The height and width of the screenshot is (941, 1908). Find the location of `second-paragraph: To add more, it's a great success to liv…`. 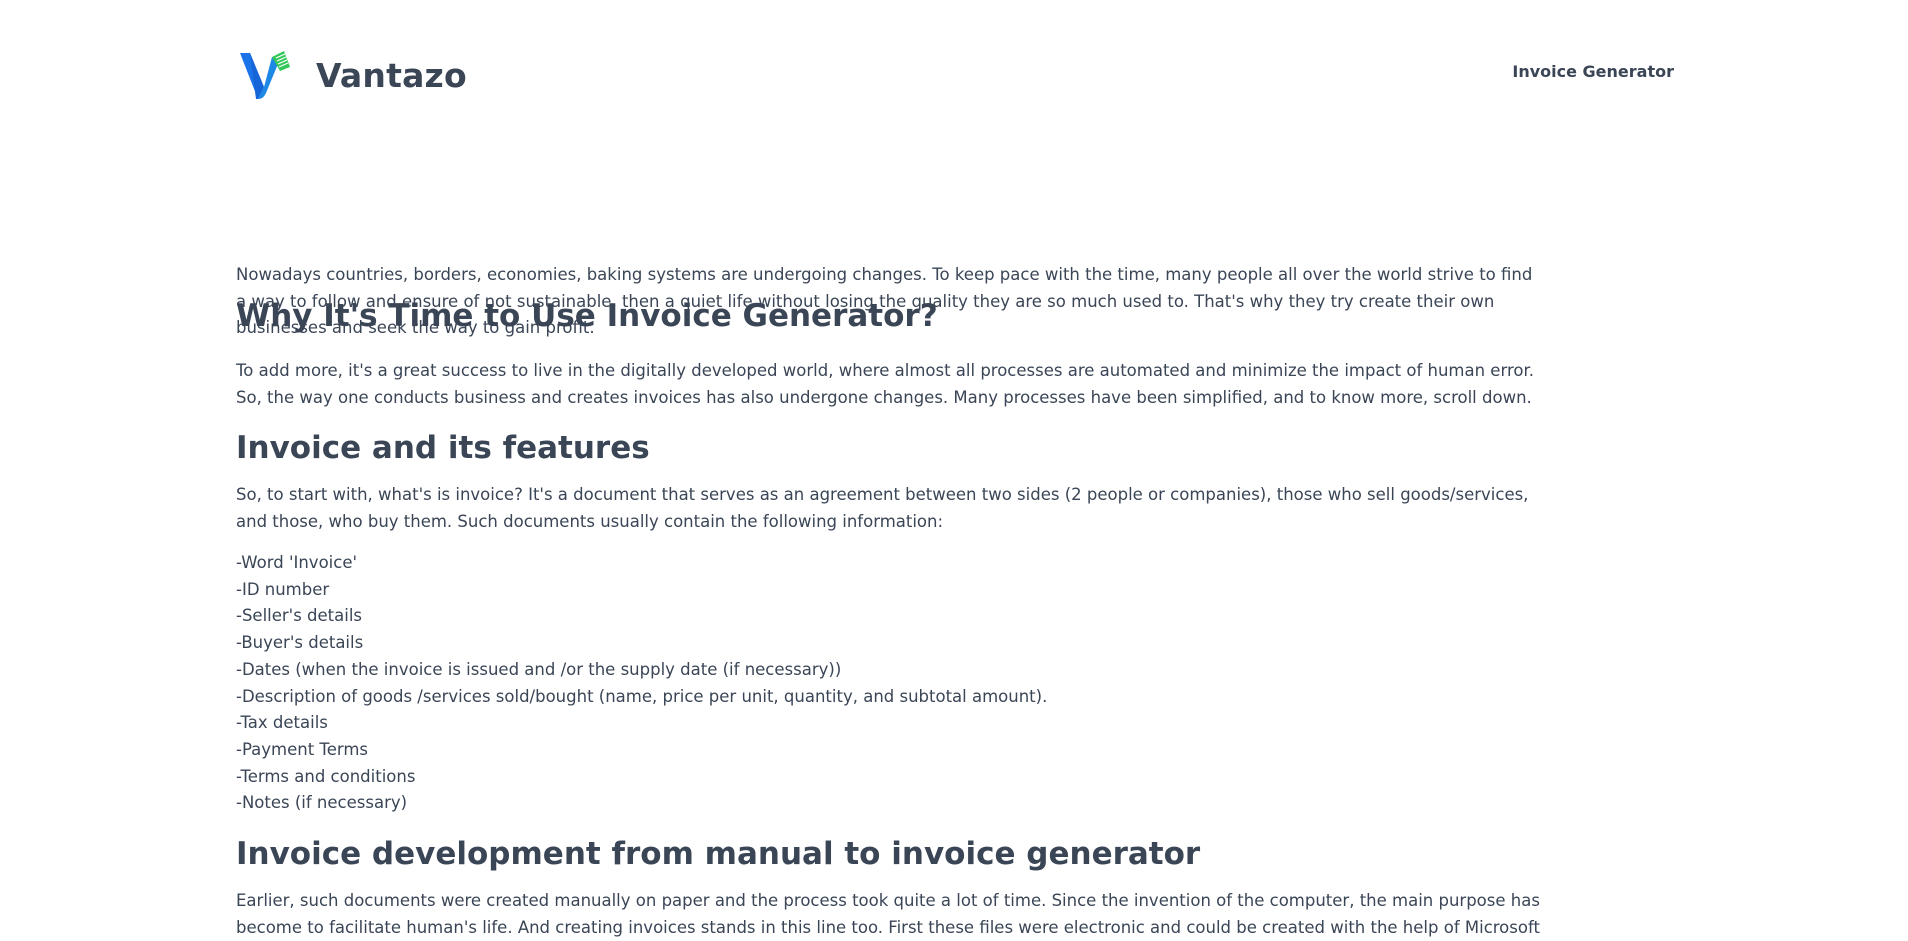

second-paragraph: To add more, it's a great success to liv… is located at coordinates (885, 384).